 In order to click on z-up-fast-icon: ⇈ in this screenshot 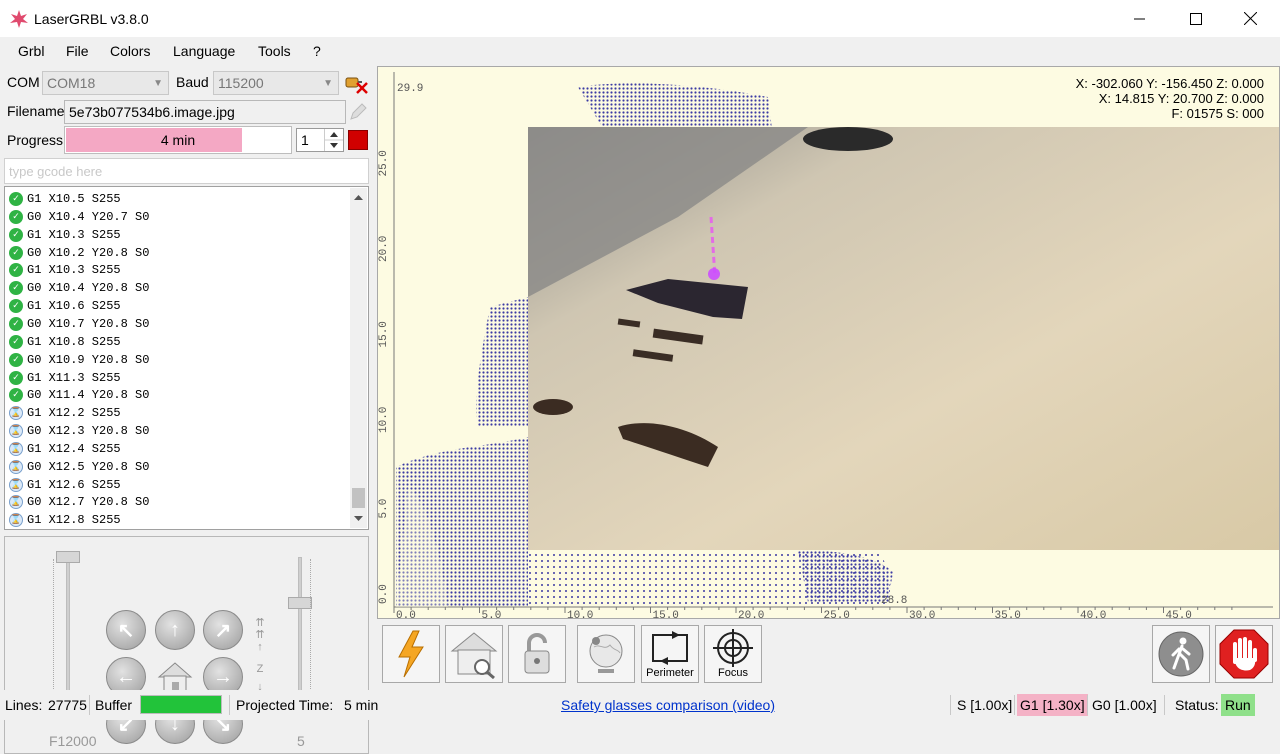, I will do `click(260, 623)`.